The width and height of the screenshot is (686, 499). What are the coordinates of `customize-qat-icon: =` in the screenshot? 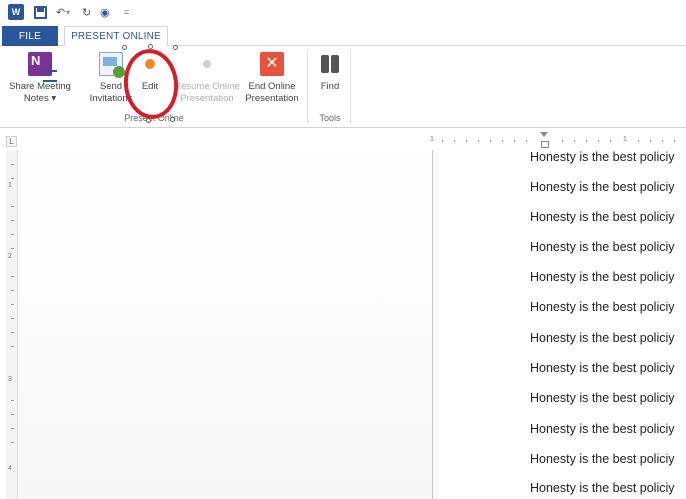 It's located at (126, 12).